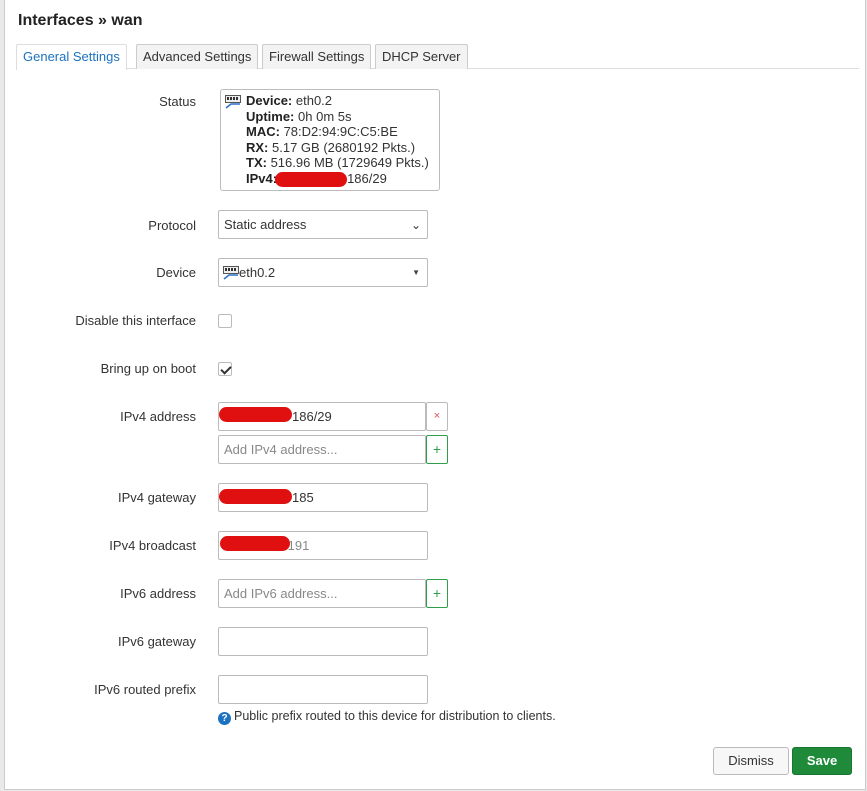 The height and width of the screenshot is (791, 867). Describe the element at coordinates (197, 56) in the screenshot. I see `tab-advanced-settings: Advanced Settings` at that location.